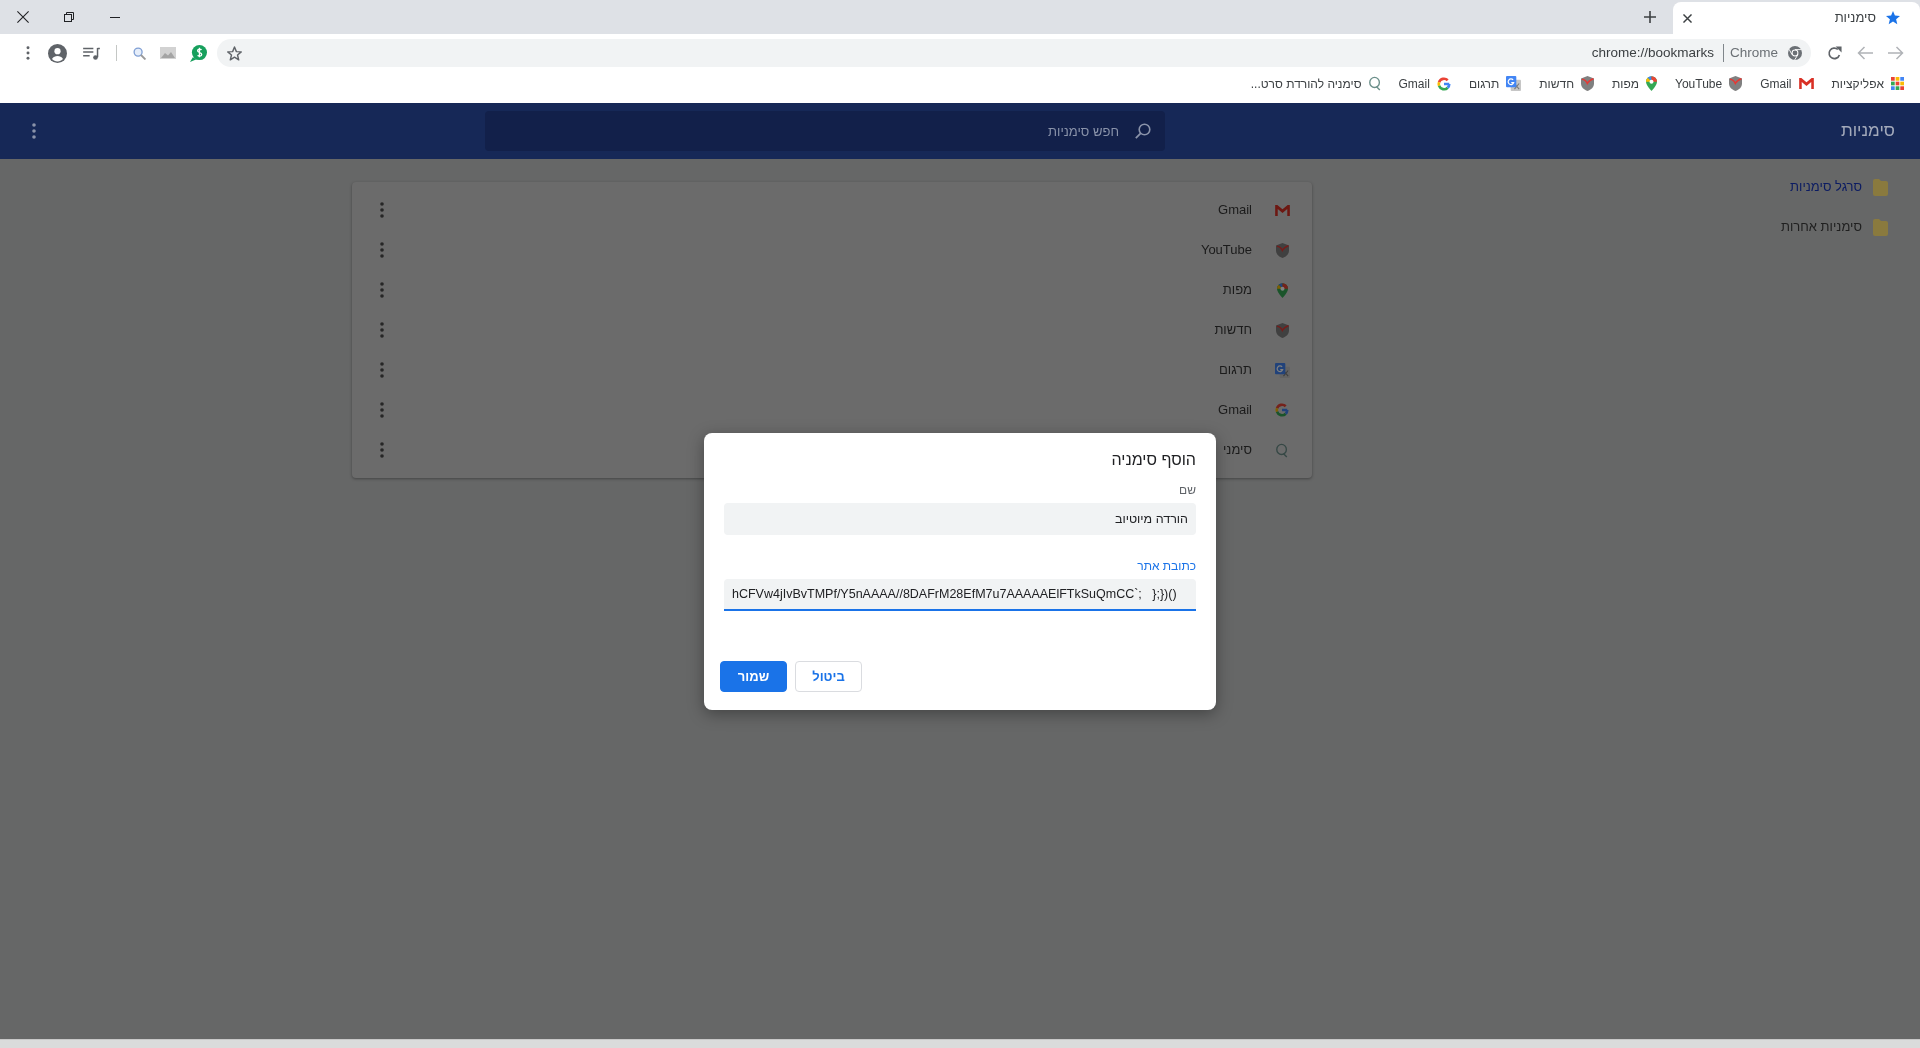 The image size is (1920, 1048). Describe the element at coordinates (1495, 83) in the screenshot. I see `bookmark-button: תרגום` at that location.